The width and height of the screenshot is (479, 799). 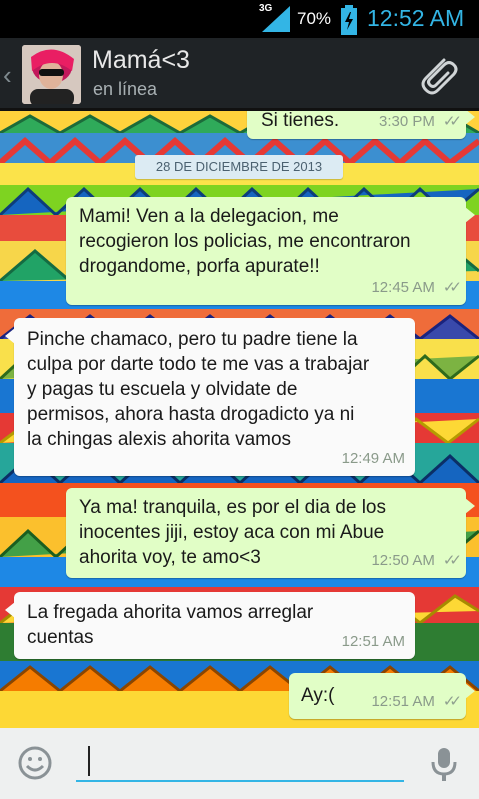 I want to click on avatar-image, so click(x=51, y=74).